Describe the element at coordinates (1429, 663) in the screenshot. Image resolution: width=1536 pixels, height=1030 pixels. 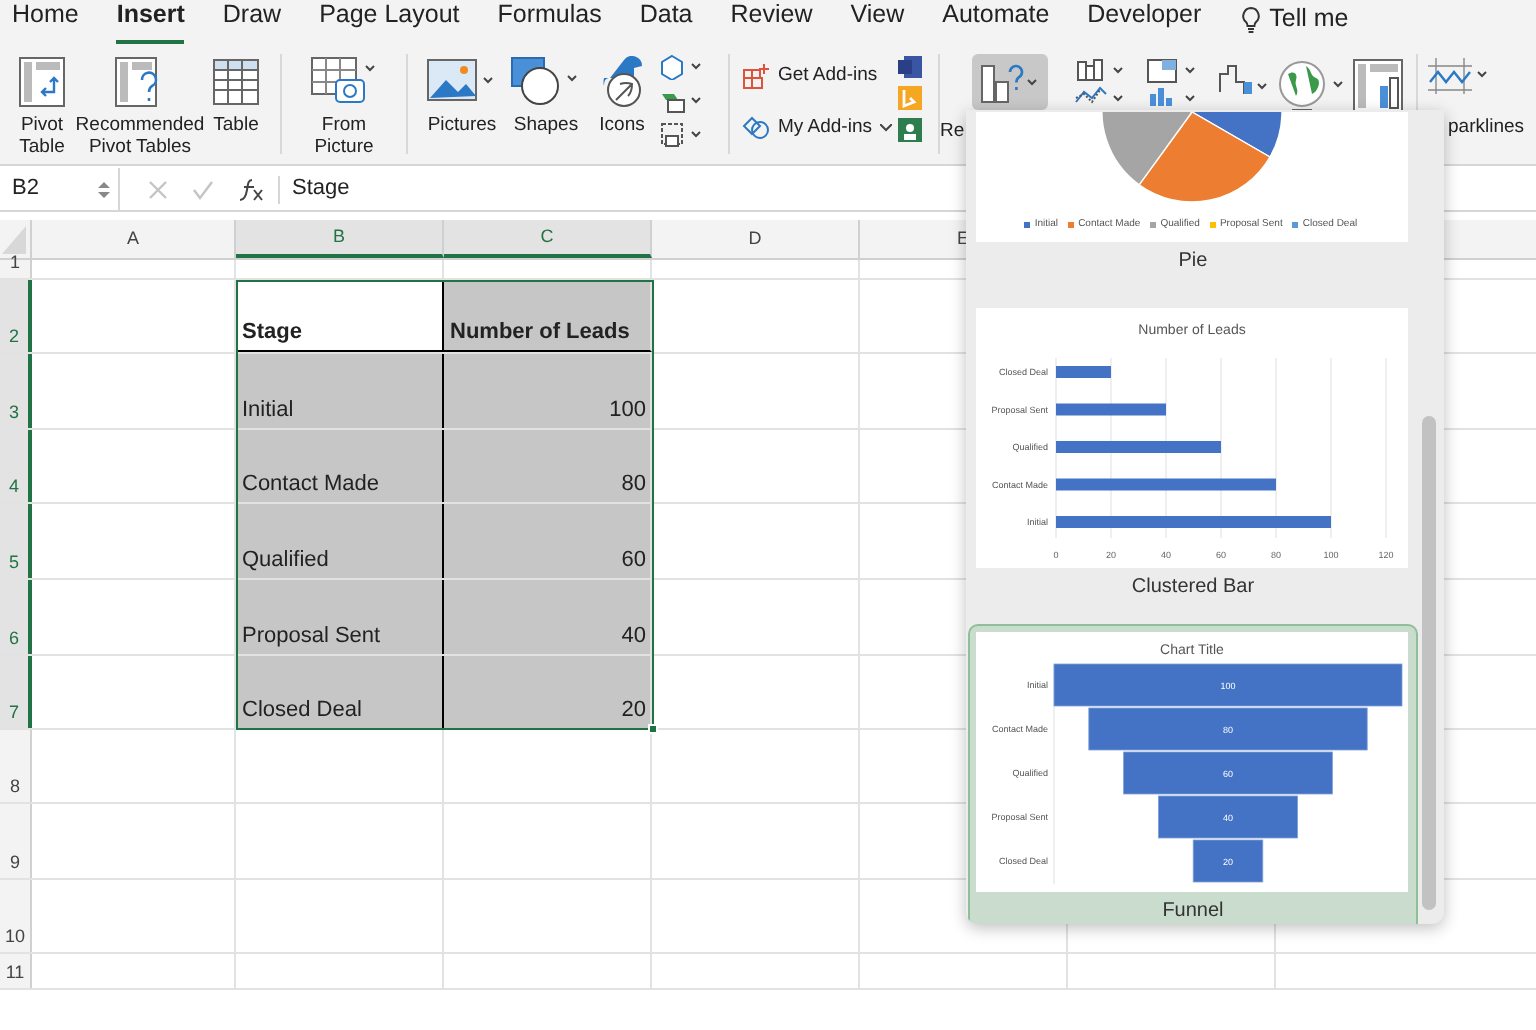
I see `scrollbar-thumb` at that location.